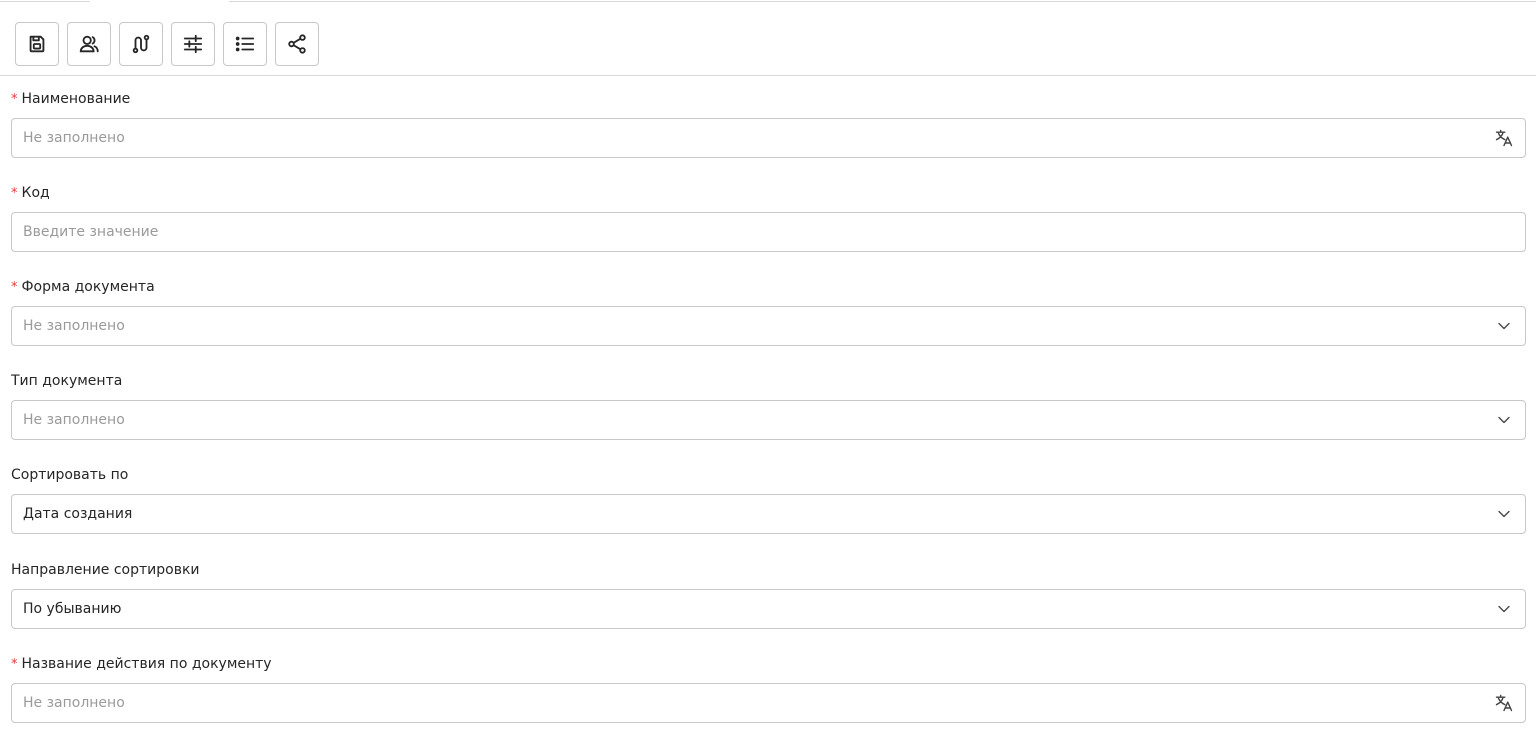 This screenshot has width=1536, height=749. I want to click on sort-by-field: Сортировать по Дата создания, so click(768, 513).